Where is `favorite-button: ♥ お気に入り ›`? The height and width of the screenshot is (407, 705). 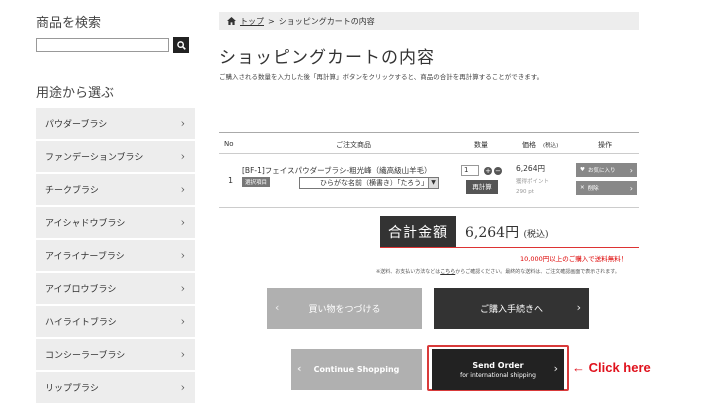 favorite-button: ♥ お気に入り › is located at coordinates (606, 170).